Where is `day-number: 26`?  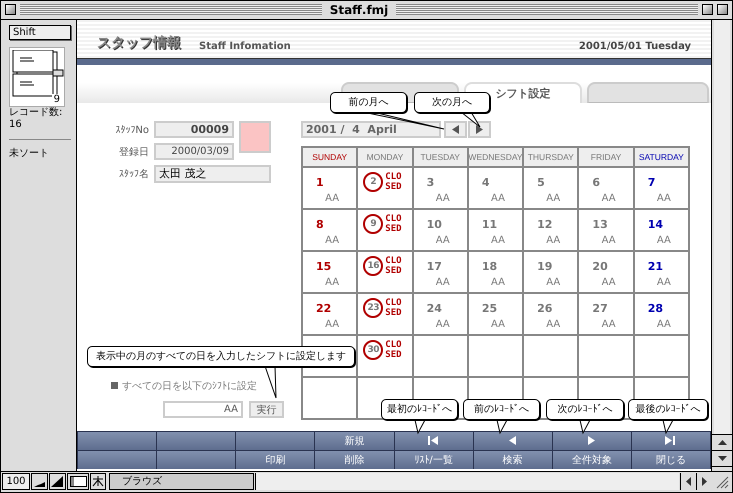 day-number: 26 is located at coordinates (544, 308).